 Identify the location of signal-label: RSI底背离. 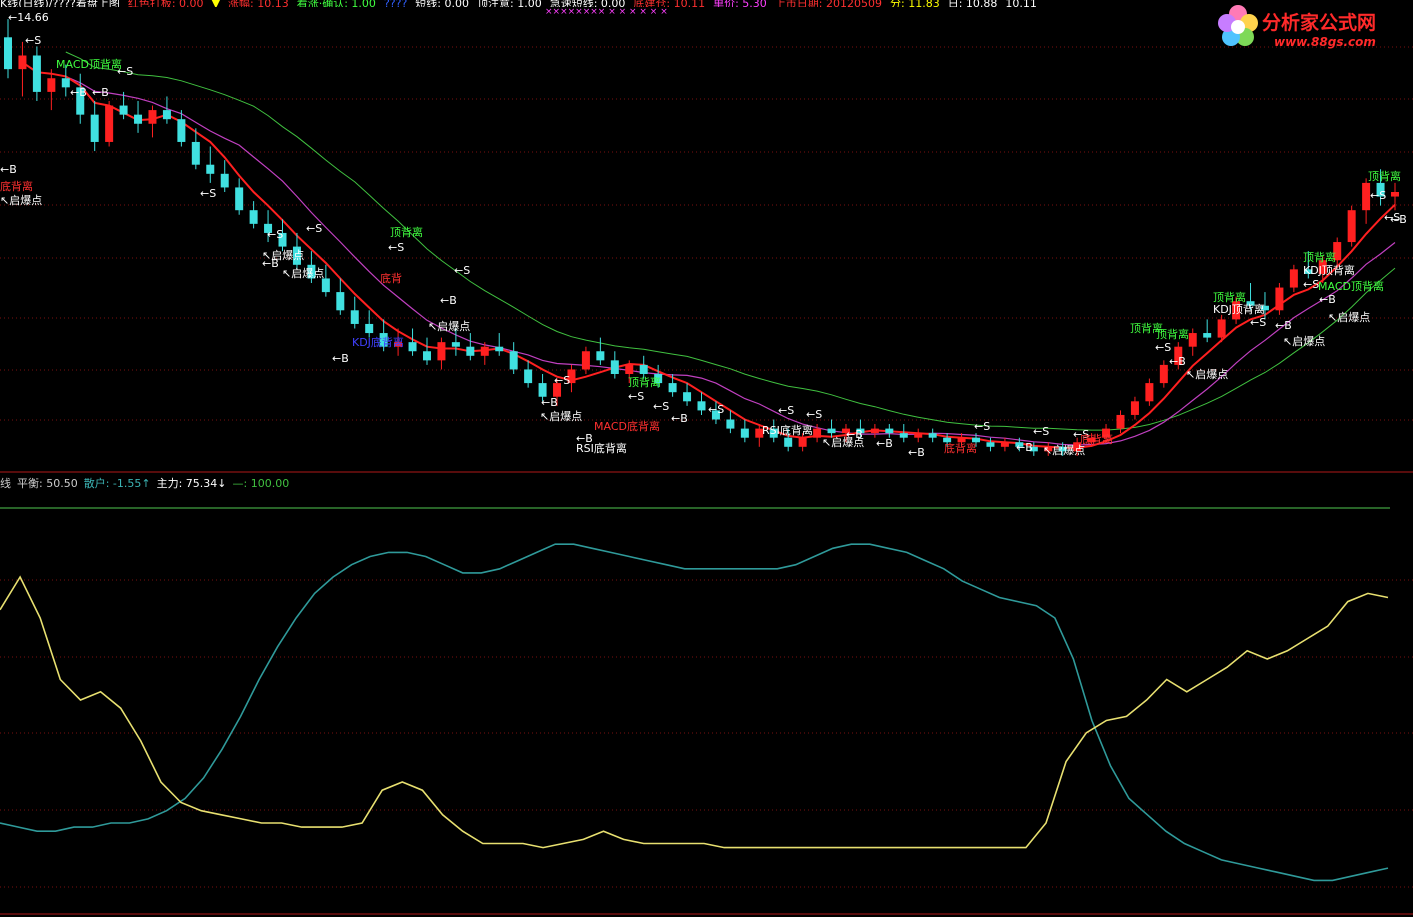
(787, 430).